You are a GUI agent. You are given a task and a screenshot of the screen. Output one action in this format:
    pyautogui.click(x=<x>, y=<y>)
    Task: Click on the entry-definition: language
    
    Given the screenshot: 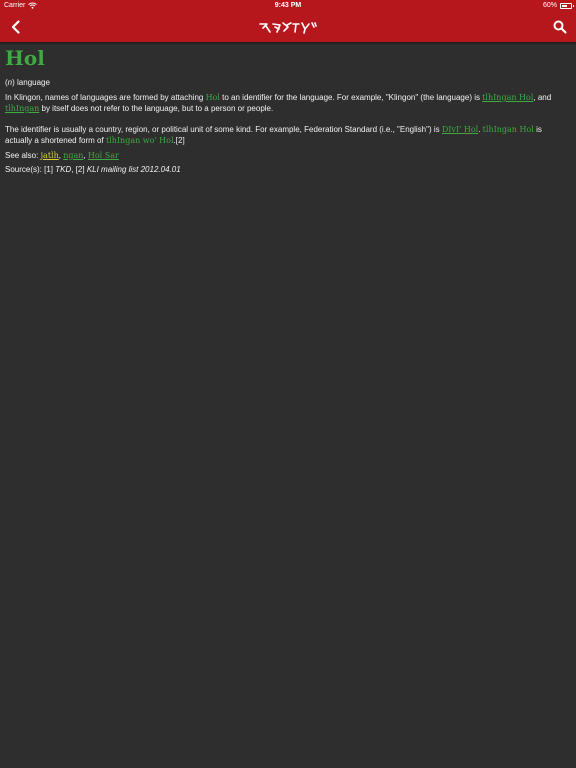 What is the action you would take?
    pyautogui.click(x=33, y=82)
    